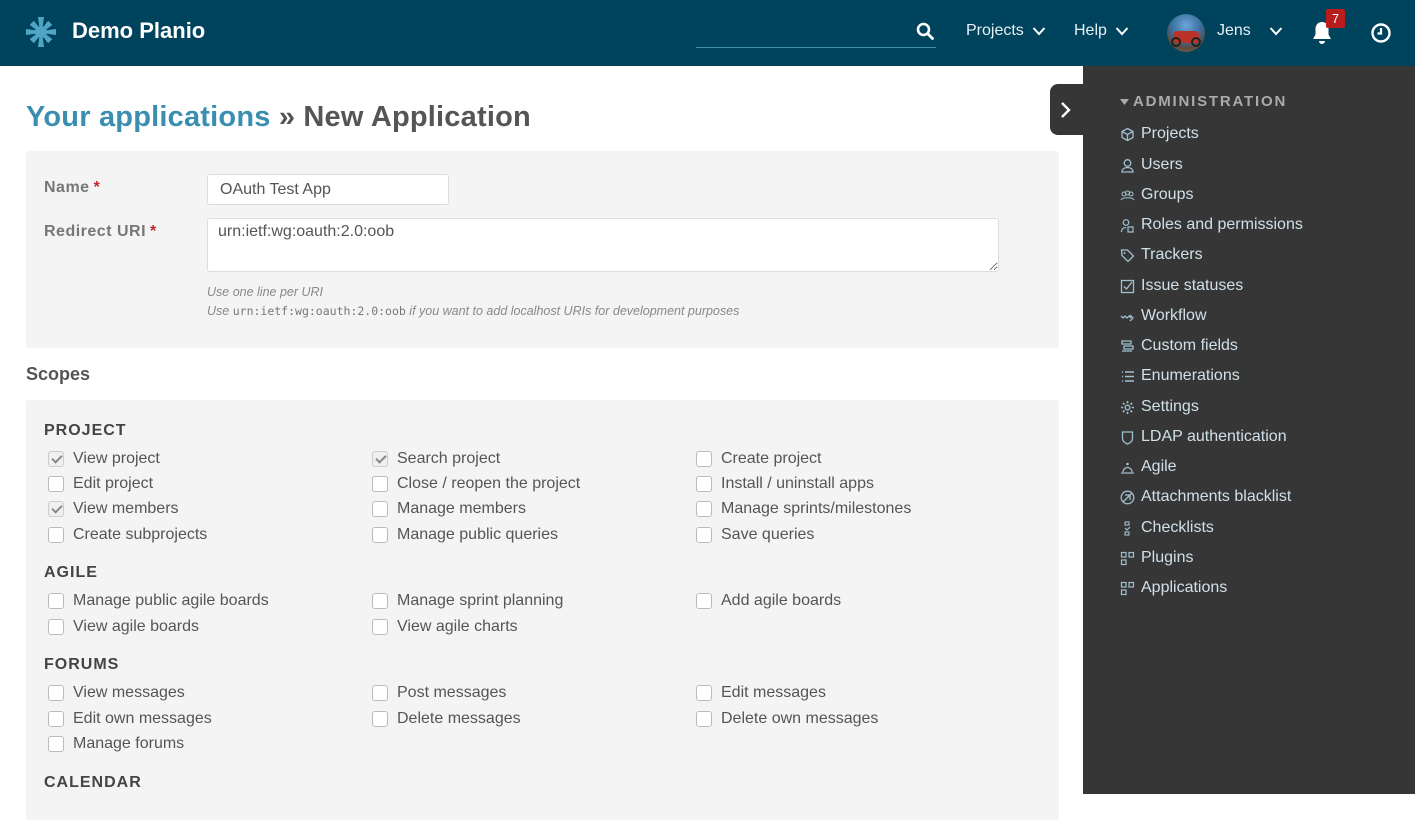 This screenshot has width=1415, height=820. What do you see at coordinates (1156, 558) in the screenshot?
I see `sidebar-item-plugins: Plugins` at bounding box center [1156, 558].